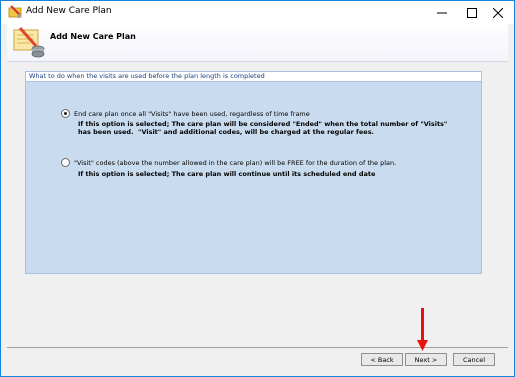 This screenshot has height=377, width=515. I want to click on end-plan-radio, so click(65, 113).